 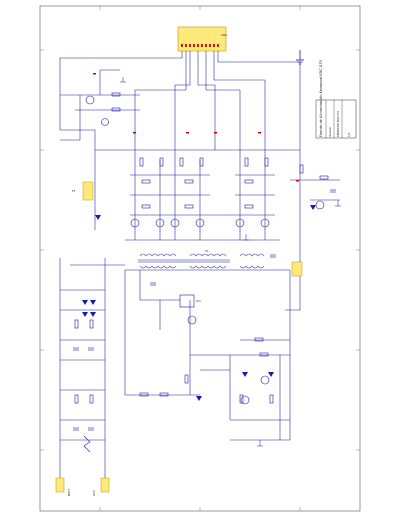 I want to click on transformer-t1: T1, so click(x=201, y=259).